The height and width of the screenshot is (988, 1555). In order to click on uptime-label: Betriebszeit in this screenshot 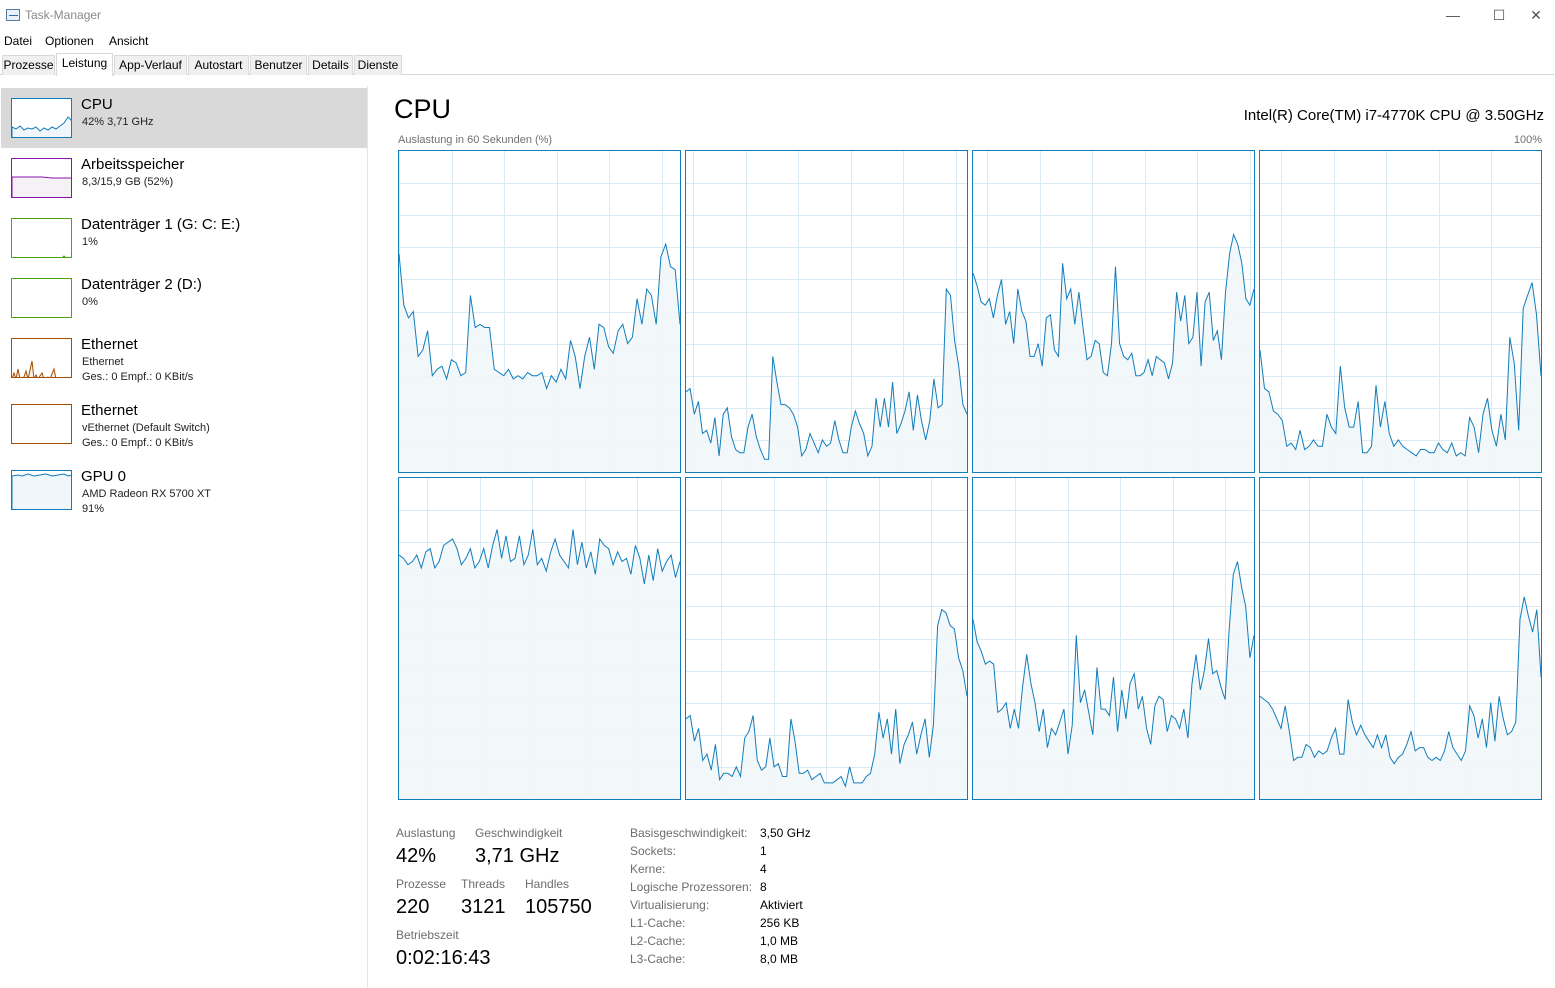, I will do `click(427, 935)`.